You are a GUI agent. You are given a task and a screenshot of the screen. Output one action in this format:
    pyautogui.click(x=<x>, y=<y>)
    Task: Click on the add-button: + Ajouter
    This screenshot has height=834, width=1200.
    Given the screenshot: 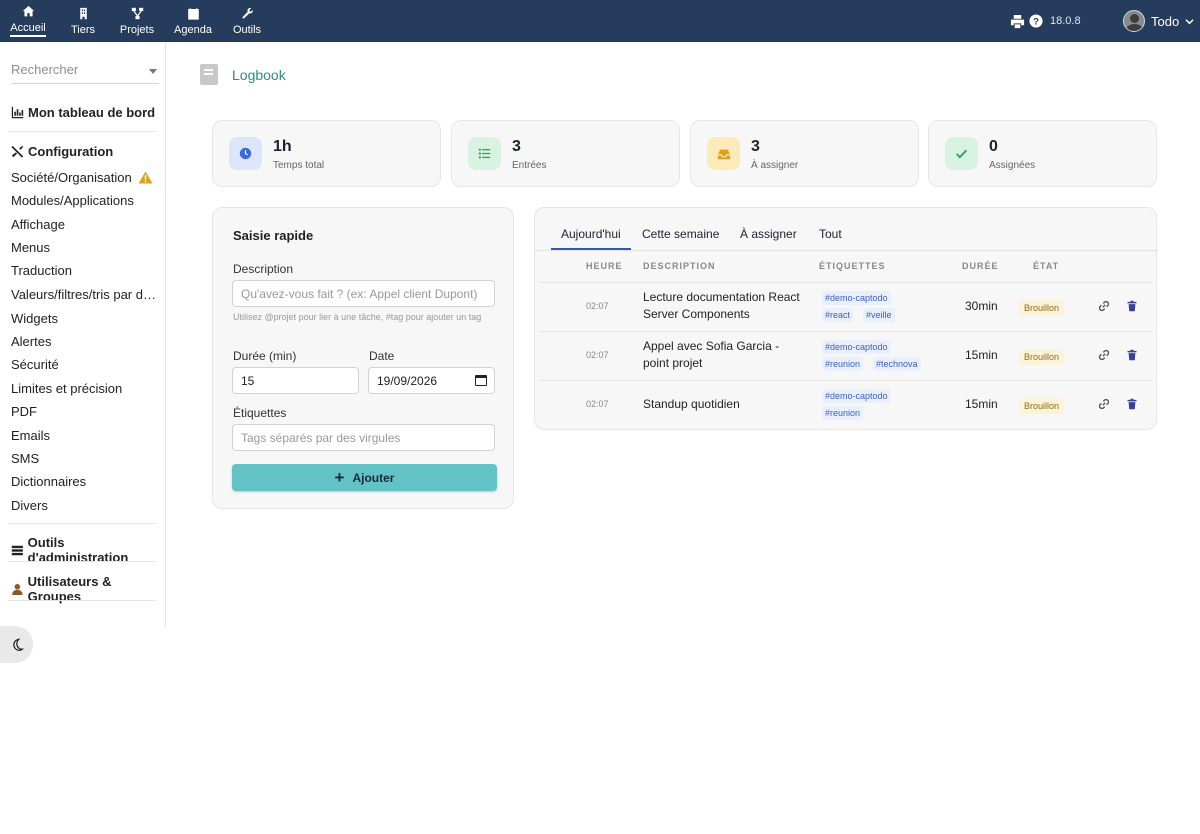 What is the action you would take?
    pyautogui.click(x=364, y=477)
    